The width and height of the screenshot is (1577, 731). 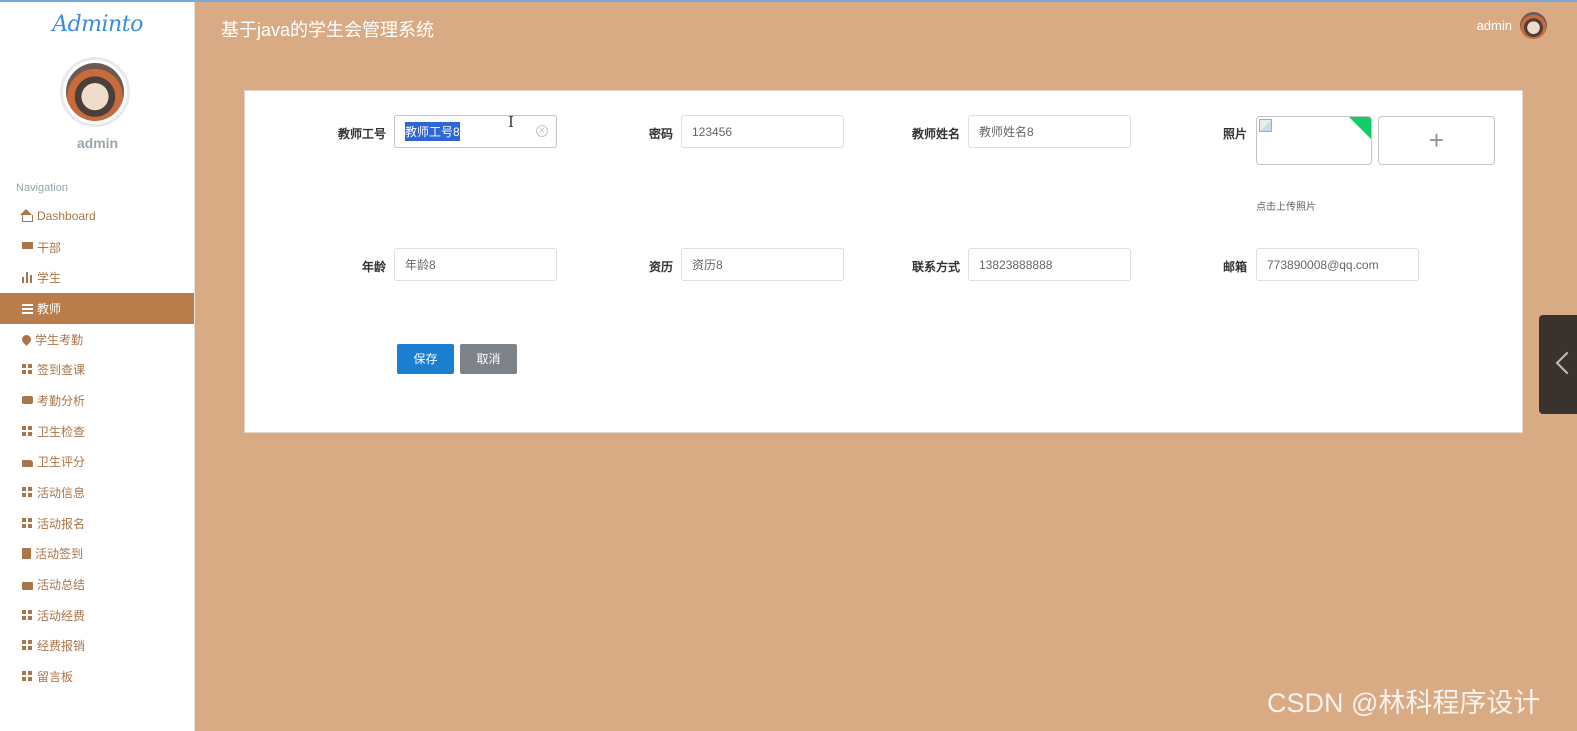 What do you see at coordinates (27, 400) in the screenshot?
I see `ticket-icon` at bounding box center [27, 400].